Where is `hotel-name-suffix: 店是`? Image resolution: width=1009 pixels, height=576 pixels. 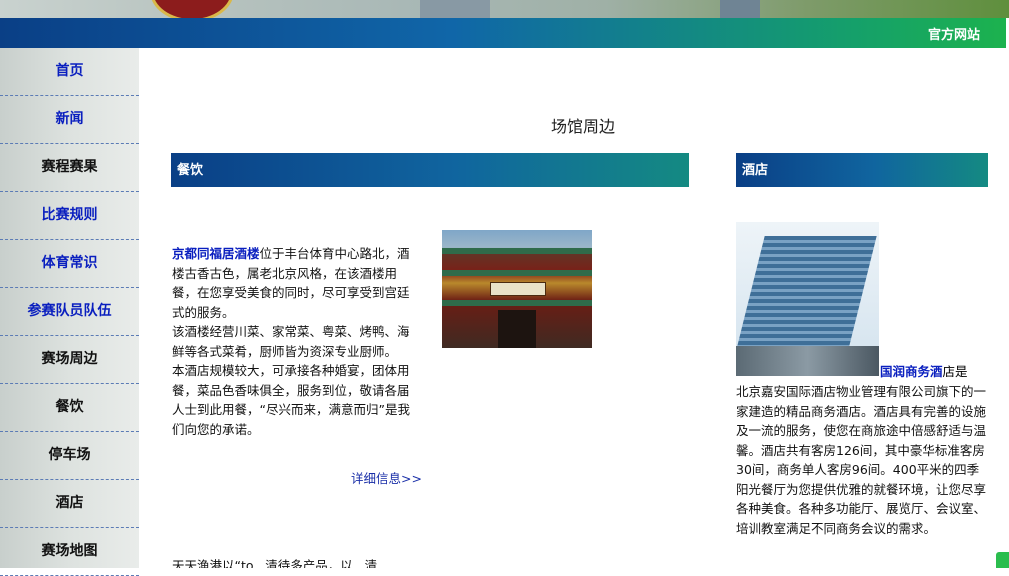 hotel-name-suffix: 店是 is located at coordinates (955, 371).